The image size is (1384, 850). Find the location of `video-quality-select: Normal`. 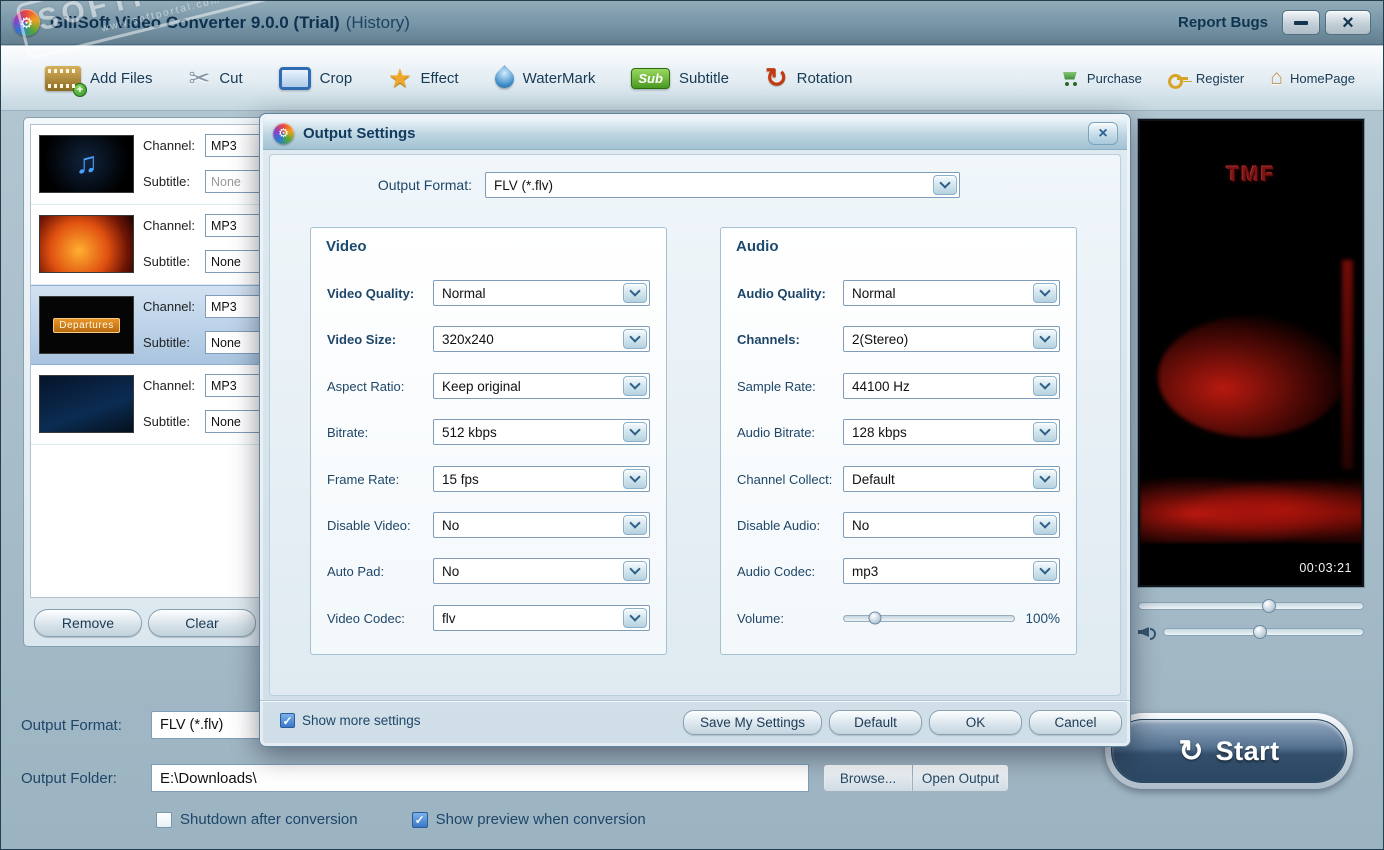

video-quality-select: Normal is located at coordinates (541, 293).